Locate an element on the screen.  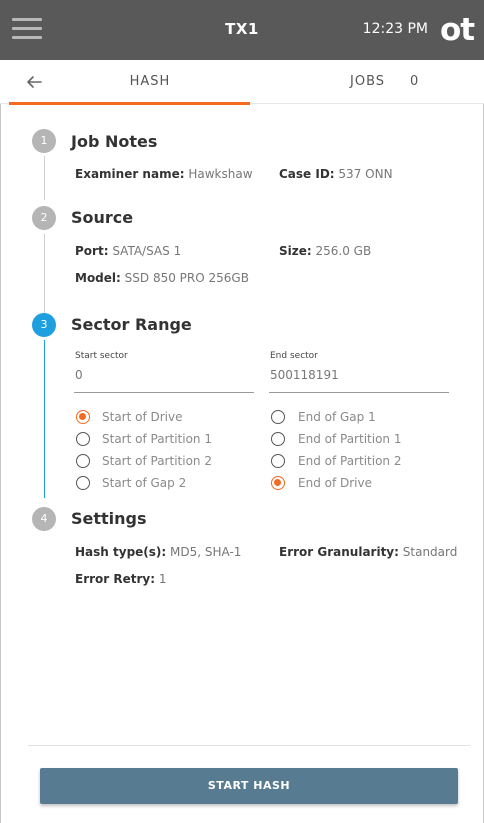
error-granularity-field: Error Granularity: Standard is located at coordinates (368, 552).